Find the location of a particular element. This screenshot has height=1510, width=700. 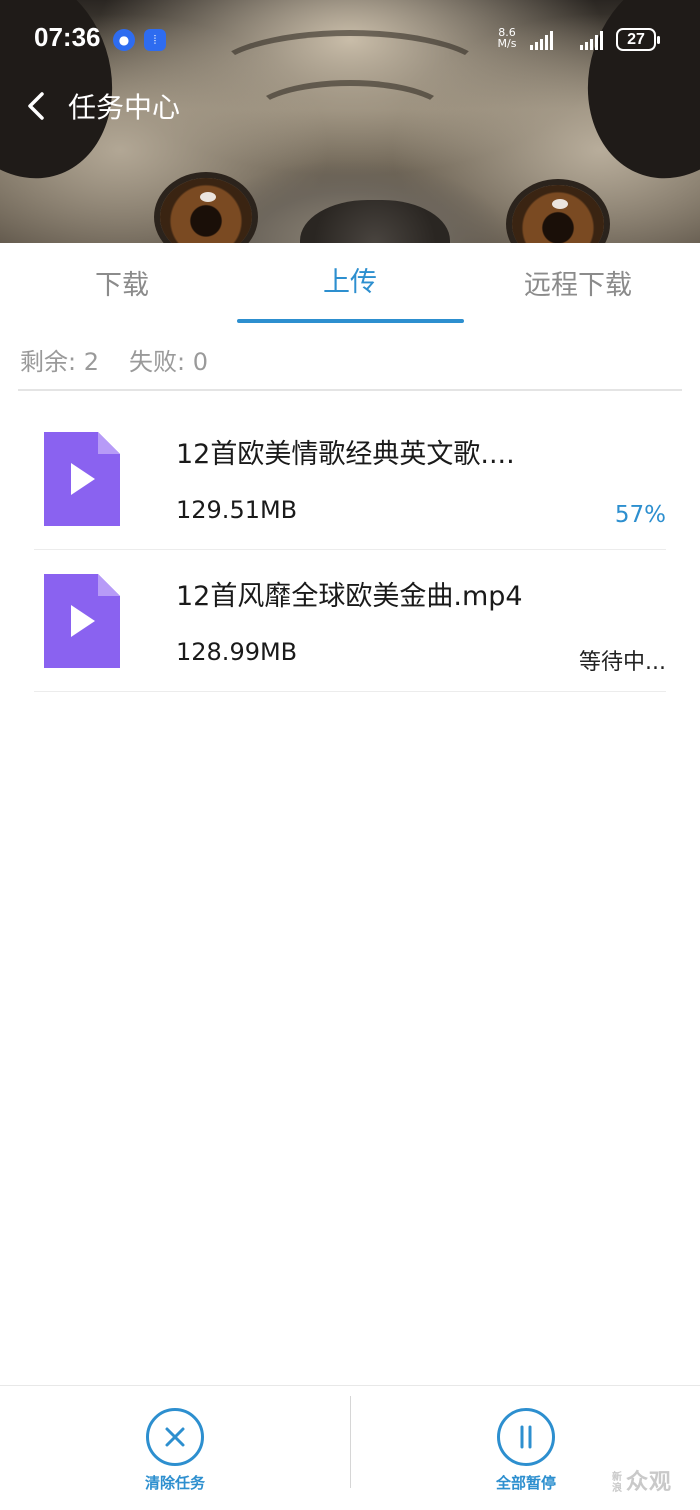

pause-all-button: 全部暂停 is located at coordinates (526, 1450).